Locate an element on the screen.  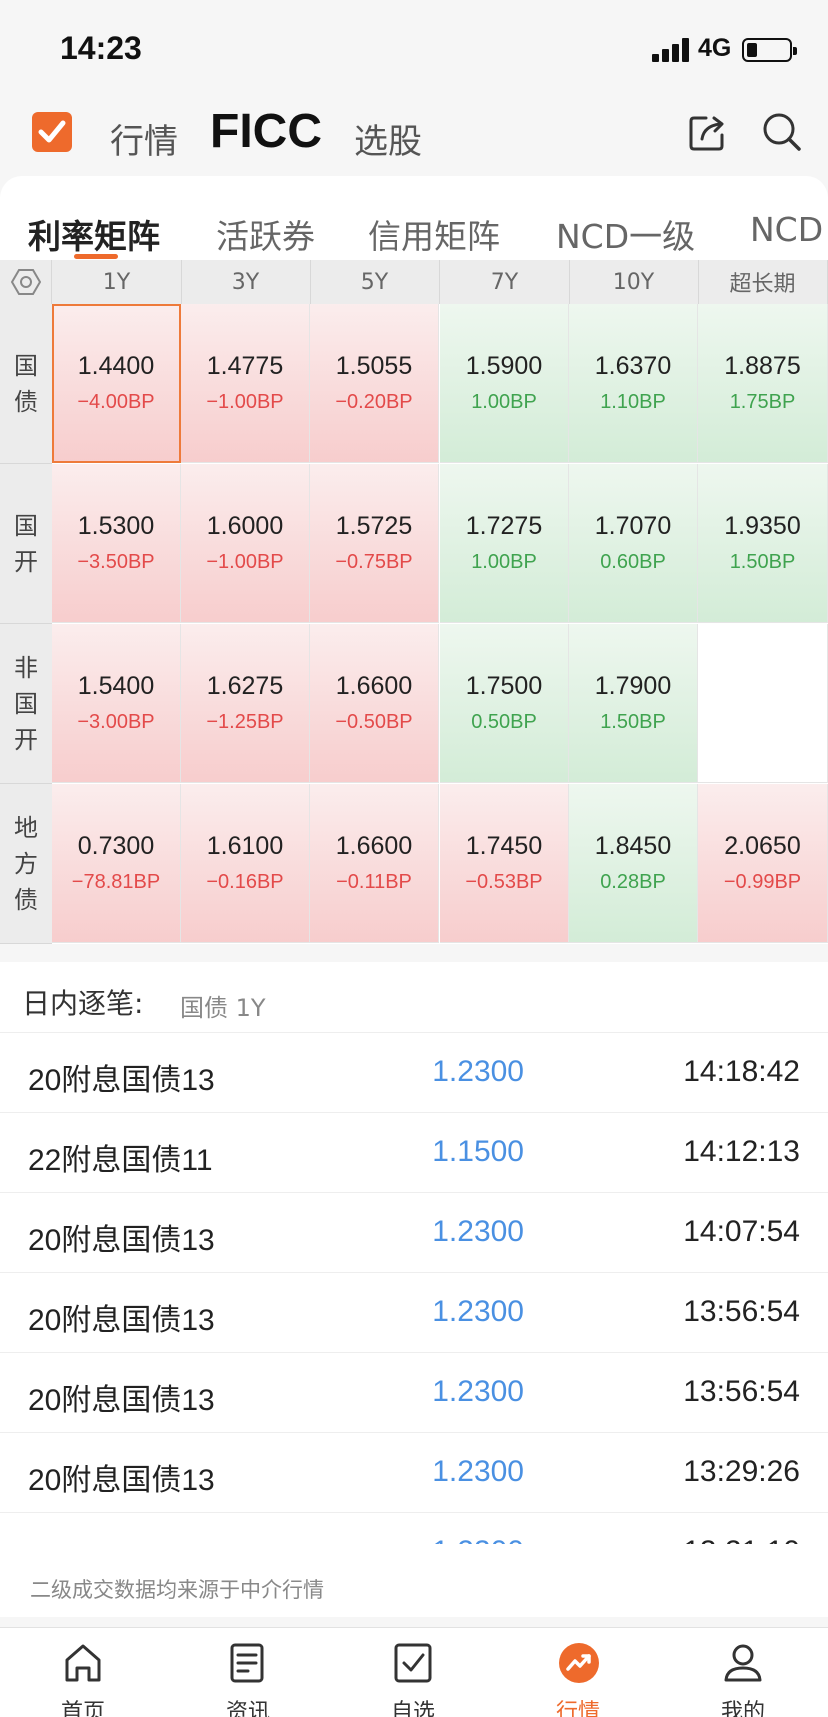
matrix-cell: 1.9350 1.50BP is located at coordinates (763, 543).